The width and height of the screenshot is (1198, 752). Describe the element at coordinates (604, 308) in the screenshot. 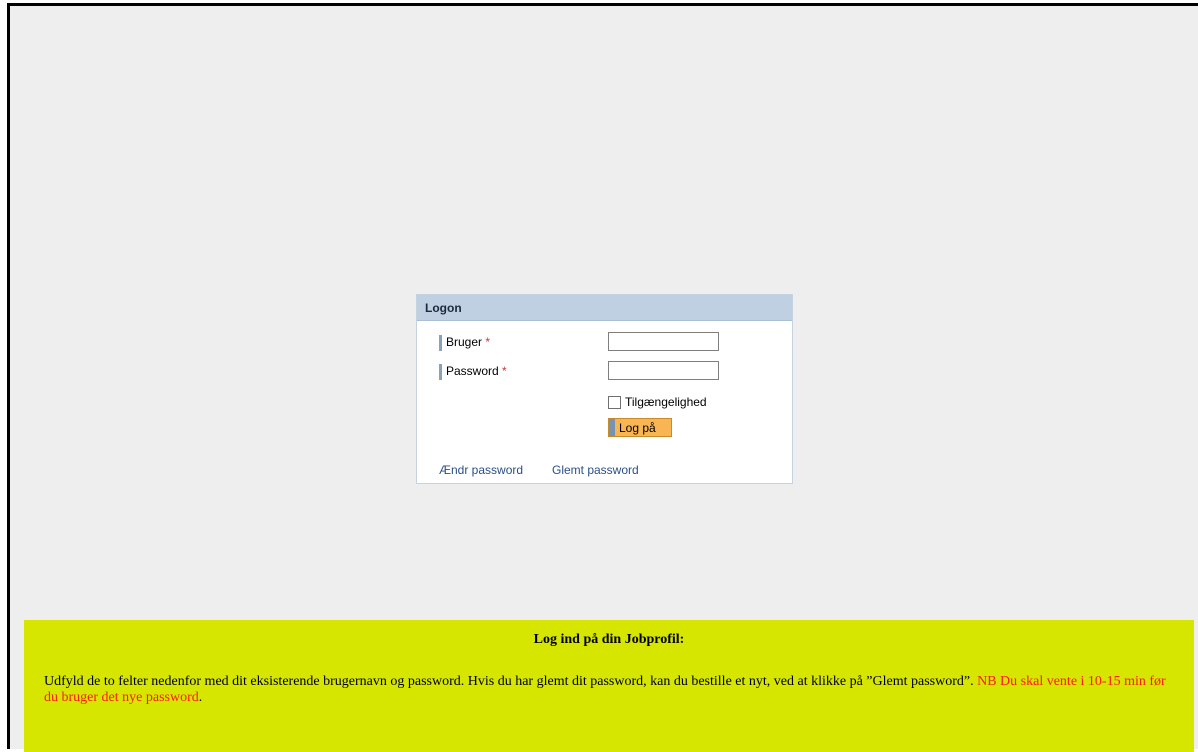

I see `logon-header: Logon` at that location.